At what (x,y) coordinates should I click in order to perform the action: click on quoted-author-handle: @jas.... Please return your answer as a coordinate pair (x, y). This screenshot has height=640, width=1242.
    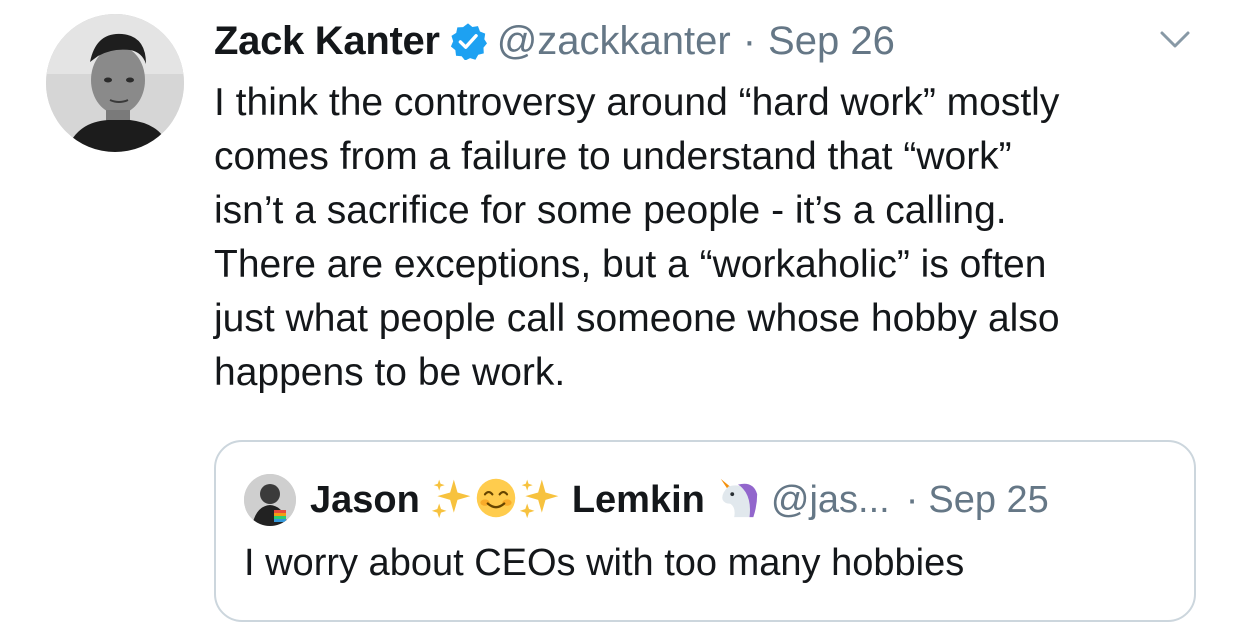
    Looking at the image, I should click on (830, 500).